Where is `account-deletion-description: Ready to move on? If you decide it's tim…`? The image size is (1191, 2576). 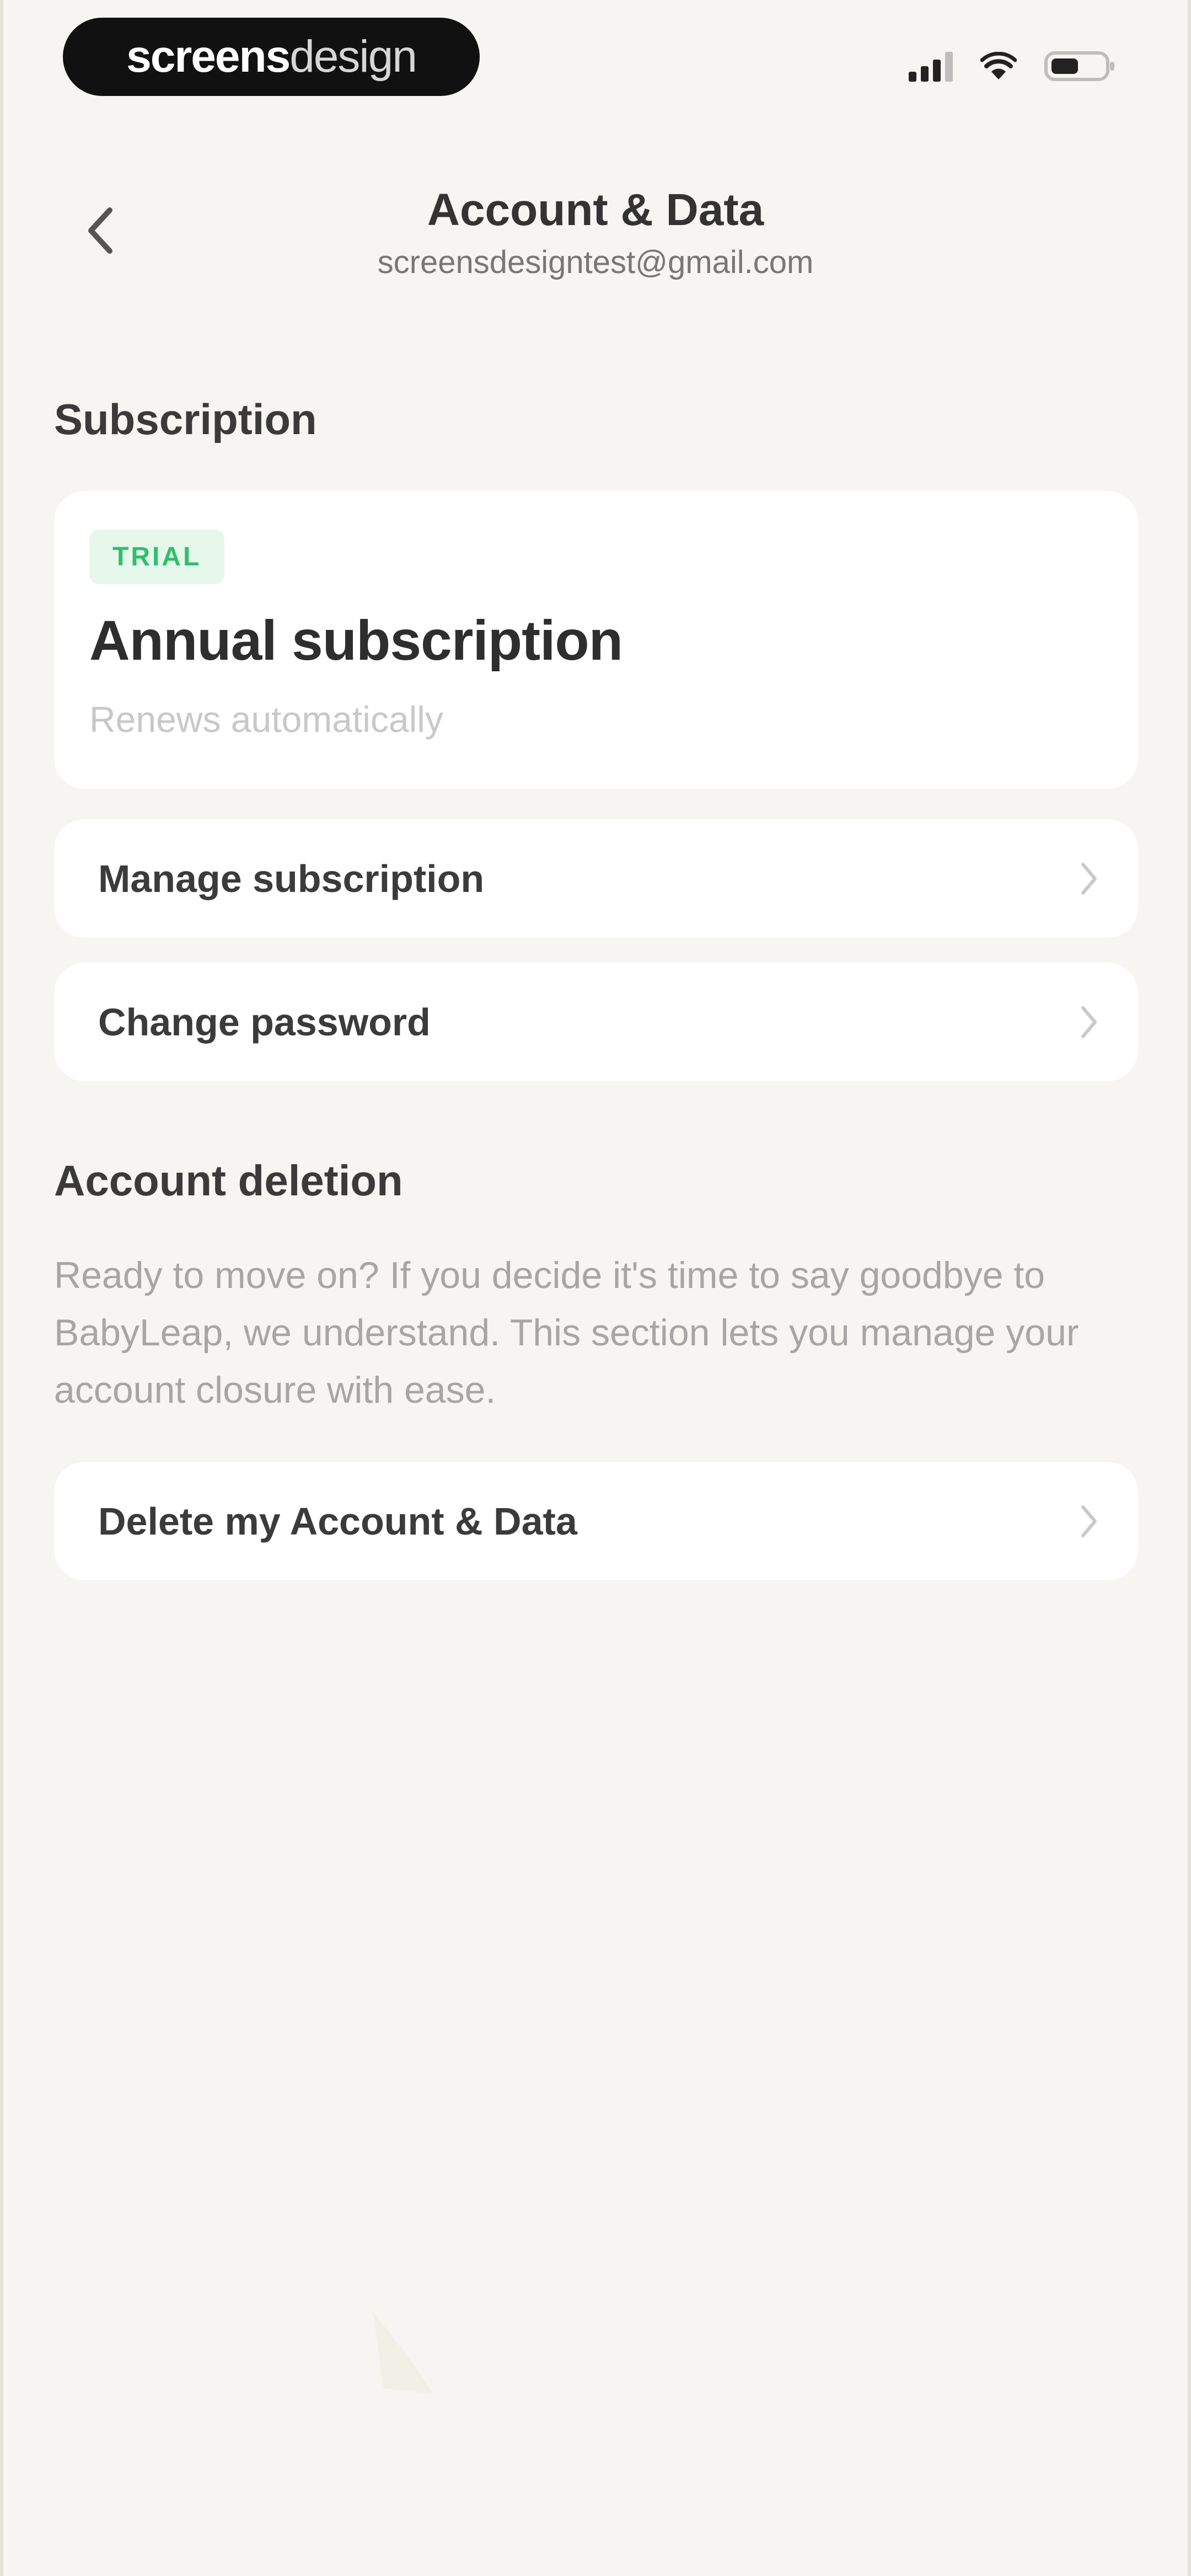
account-deletion-description: Ready to move on? If you decide it's tim… is located at coordinates (567, 1332).